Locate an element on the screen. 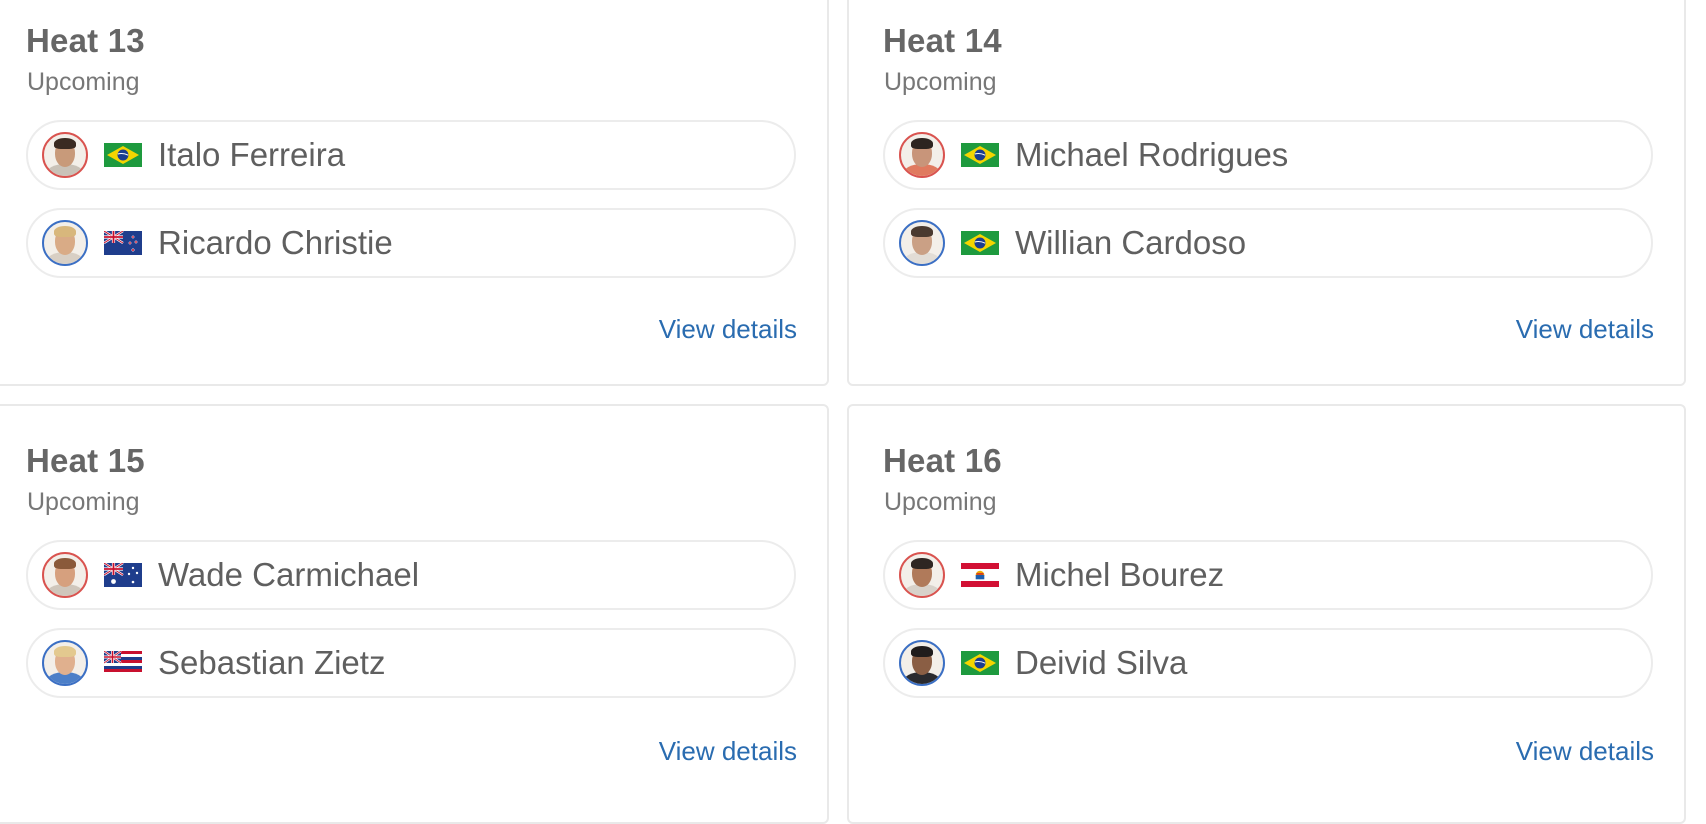 Image resolution: width=1706 pixels, height=824 pixels. heat-title: Heat 13 is located at coordinates (85, 40).